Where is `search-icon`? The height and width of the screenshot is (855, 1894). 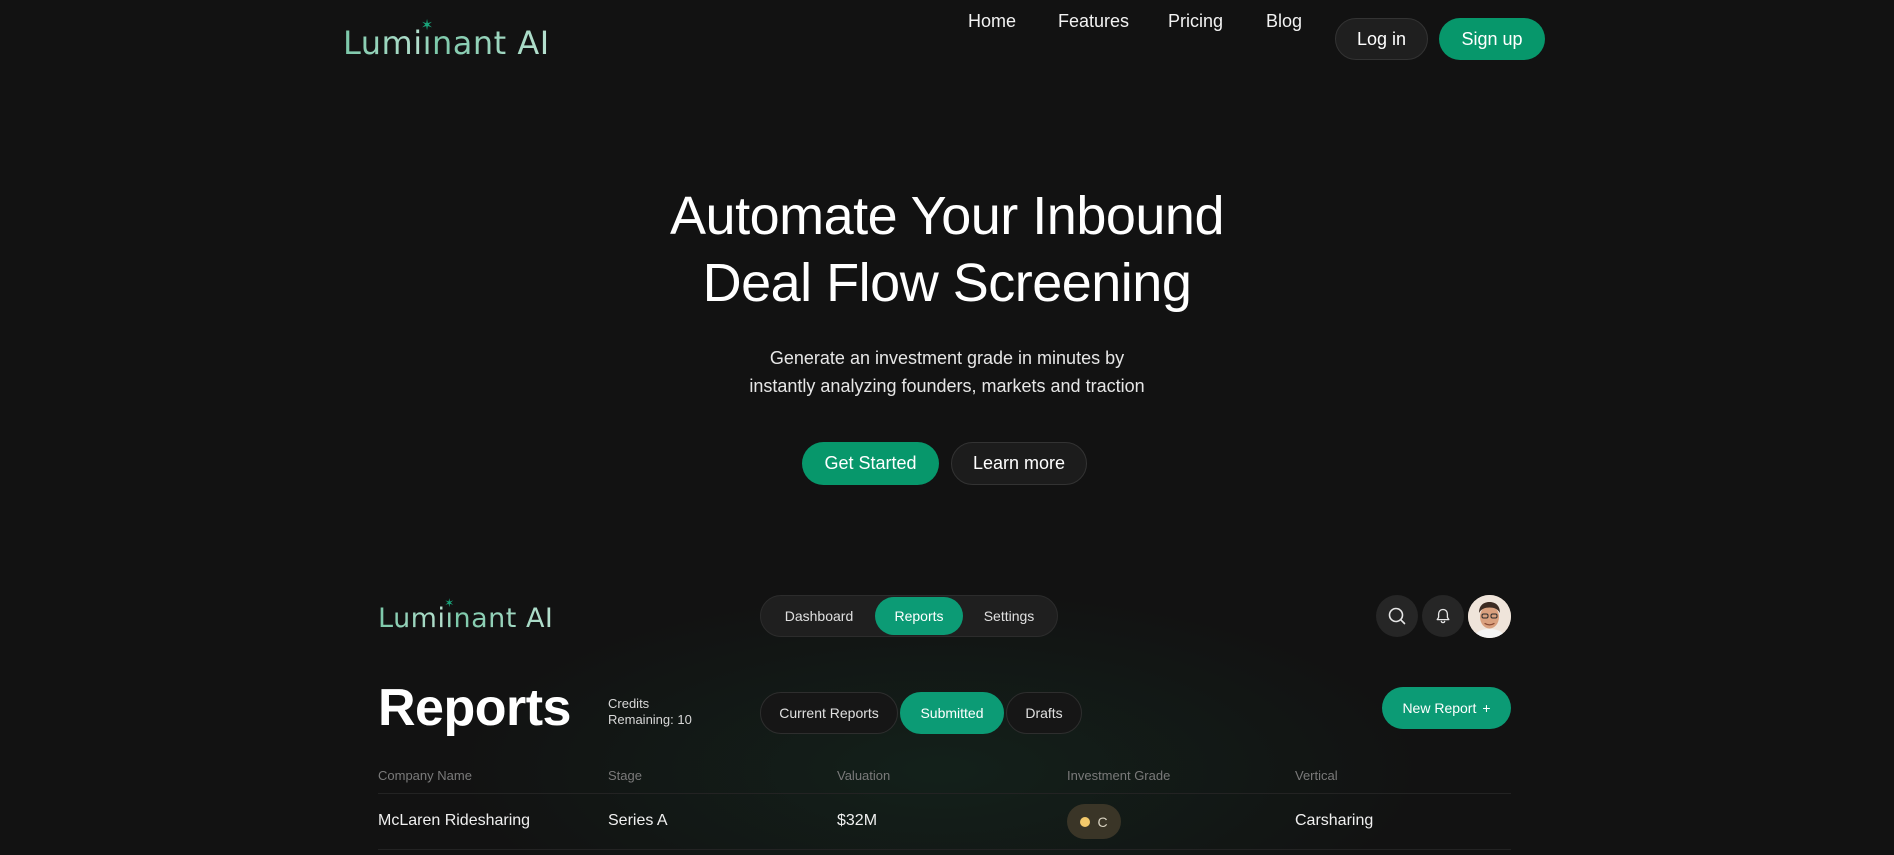 search-icon is located at coordinates (1397, 616).